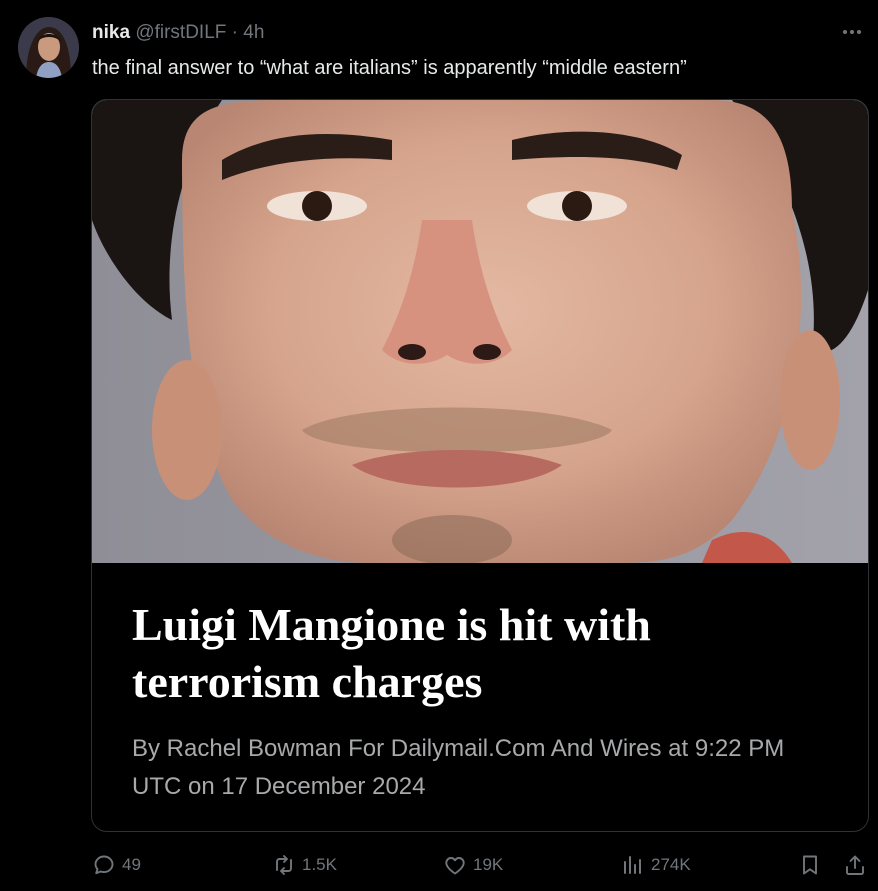 This screenshot has width=878, height=891. What do you see at coordinates (319, 864) in the screenshot?
I see `repost-count: 1.5K` at bounding box center [319, 864].